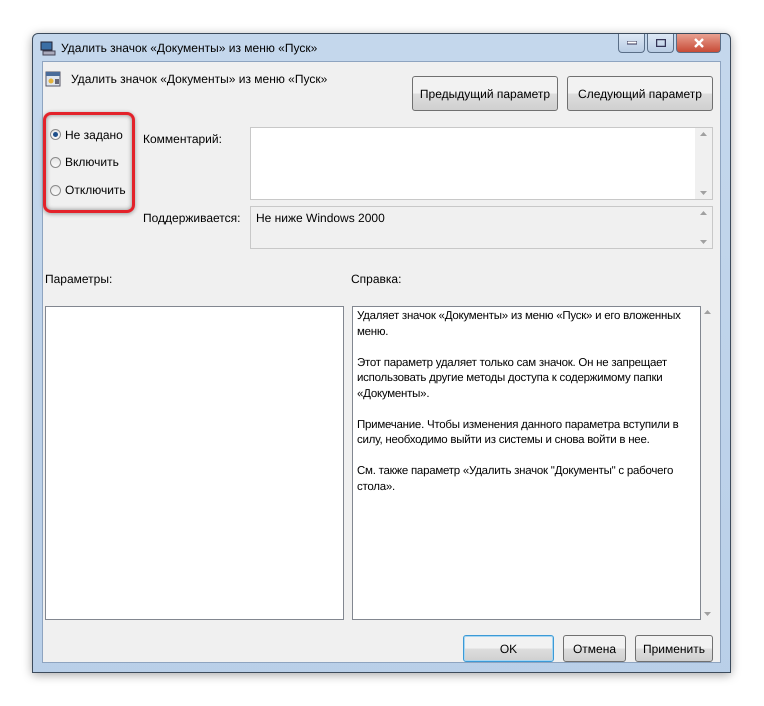  Describe the element at coordinates (518, 433) in the screenshot. I see `help-paragraph: Примечание. Чтобы изменения данного параметра вступили в силу, необходимо выйти из системы и снова войти в нее.` at that location.